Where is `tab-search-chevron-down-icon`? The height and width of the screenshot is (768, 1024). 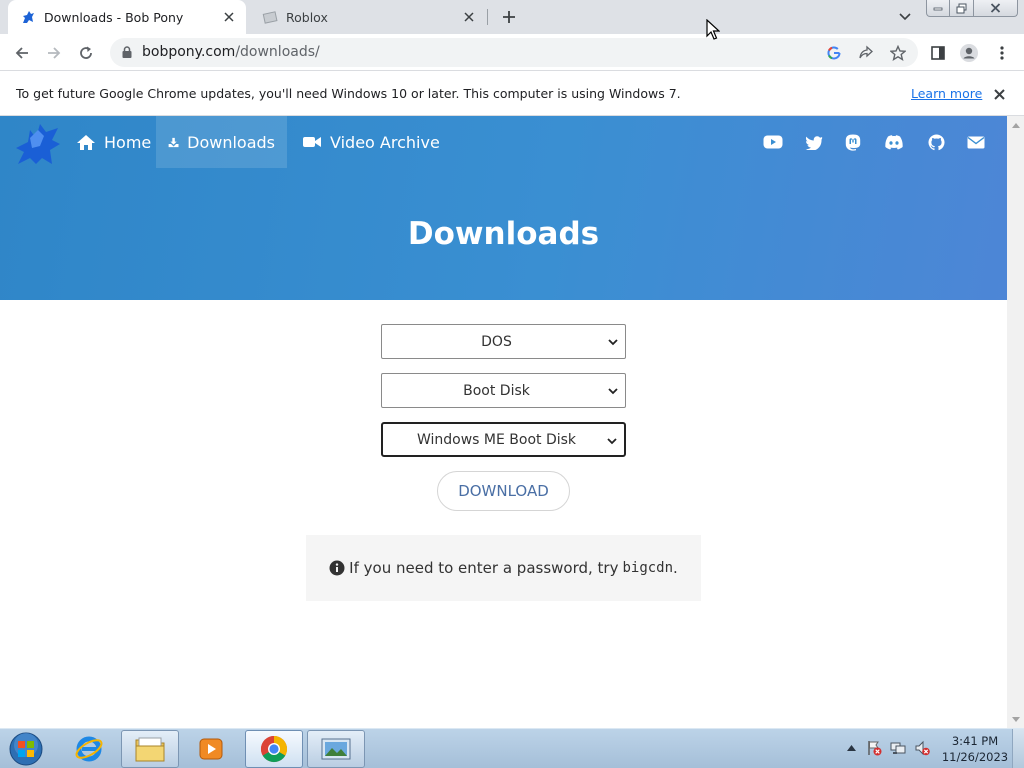 tab-search-chevron-down-icon is located at coordinates (905, 17).